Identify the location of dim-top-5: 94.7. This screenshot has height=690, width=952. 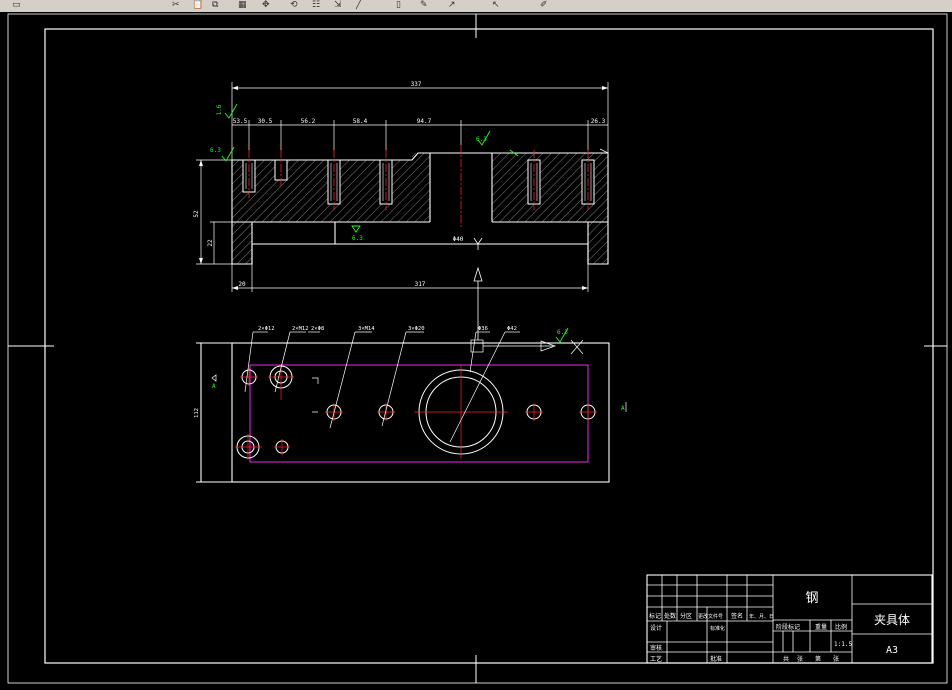
(424, 121).